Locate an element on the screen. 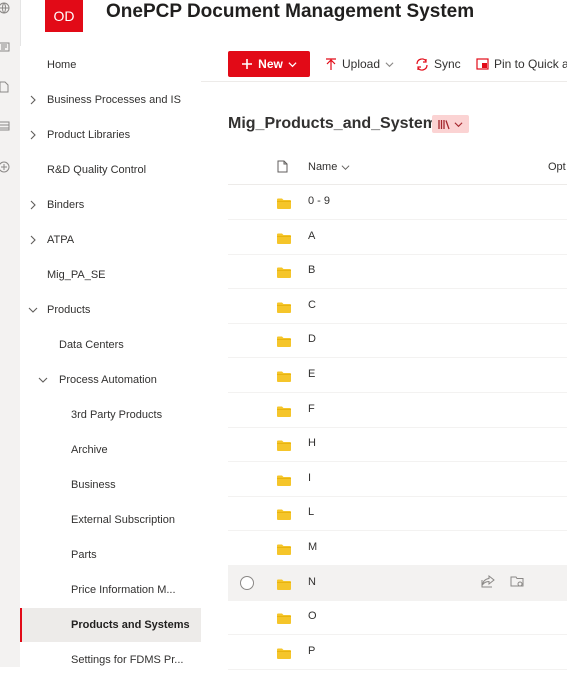  nav-item: Business Processes and IS is located at coordinates (110, 100).